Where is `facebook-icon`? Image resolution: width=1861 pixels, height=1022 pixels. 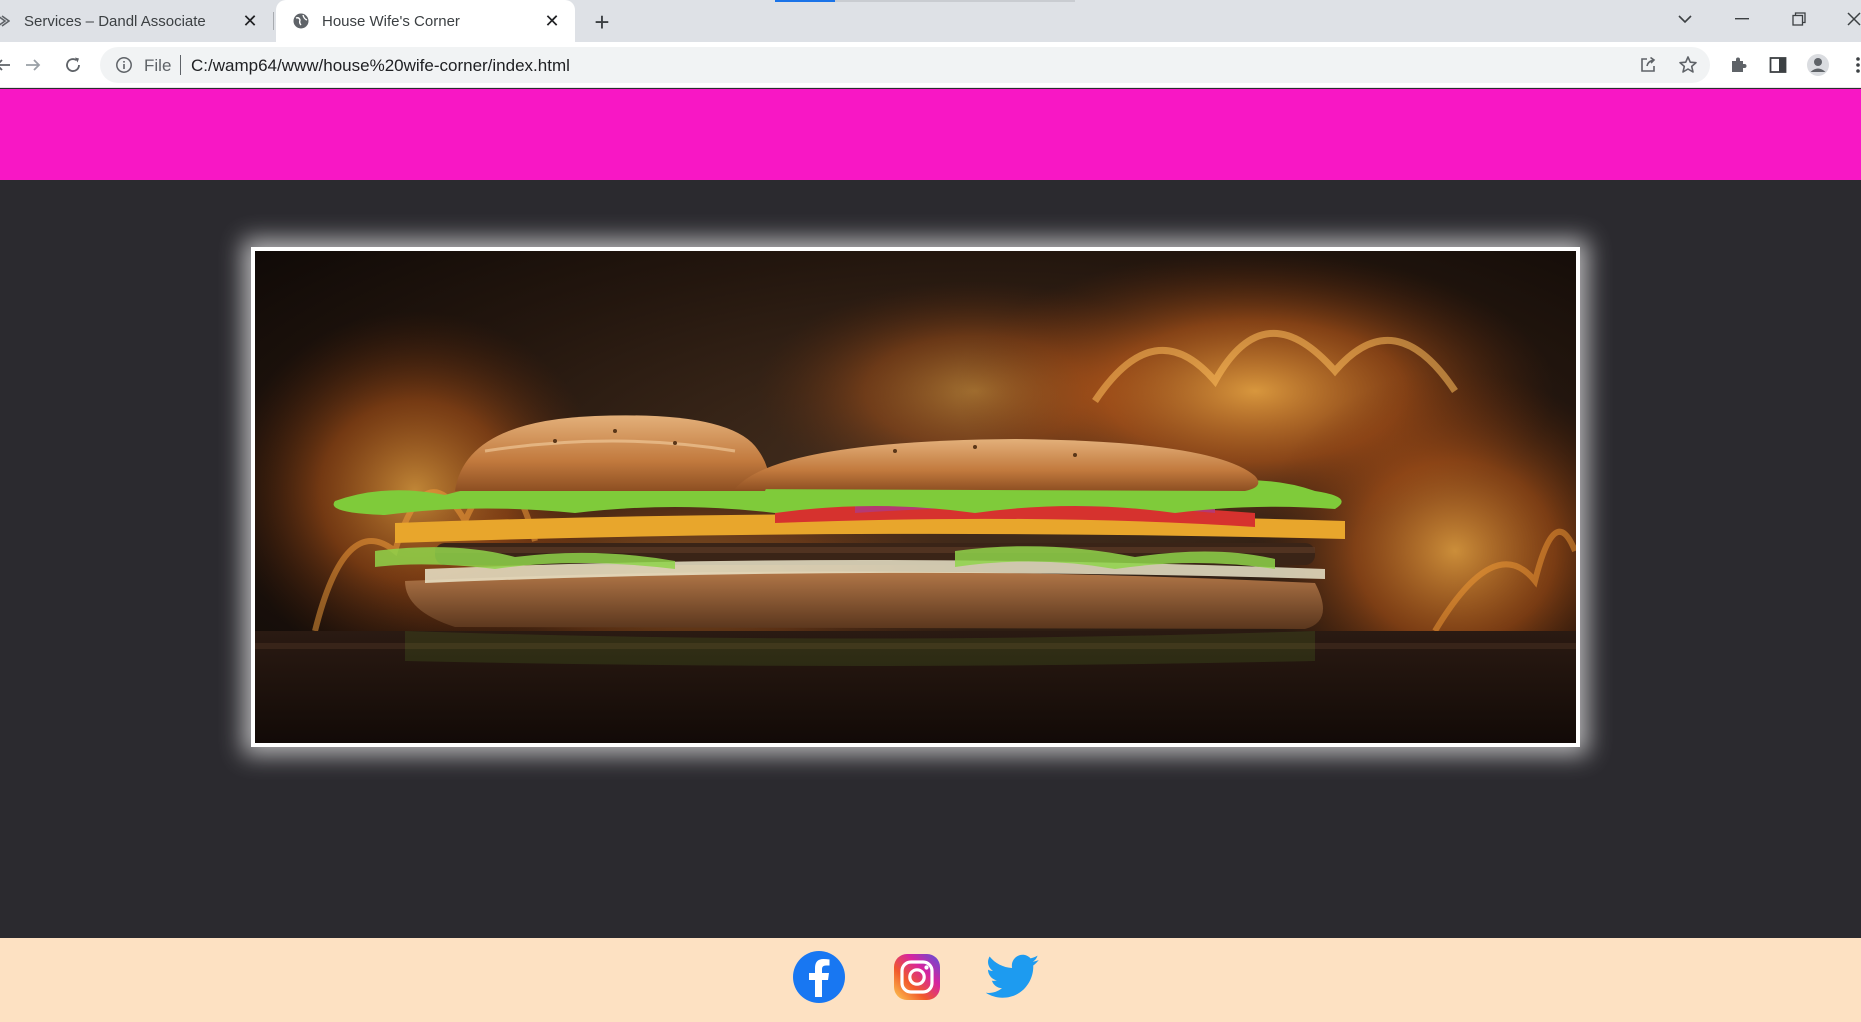
facebook-icon is located at coordinates (819, 977).